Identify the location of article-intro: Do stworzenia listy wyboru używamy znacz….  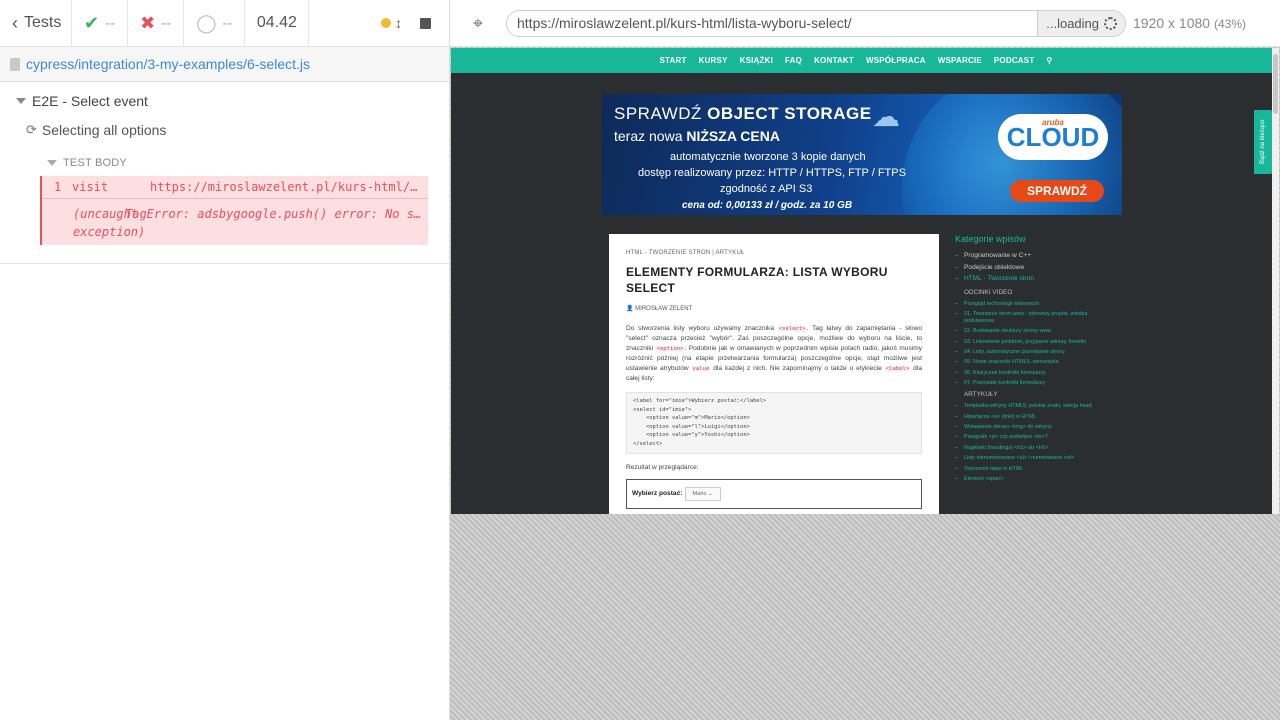
(774, 353).